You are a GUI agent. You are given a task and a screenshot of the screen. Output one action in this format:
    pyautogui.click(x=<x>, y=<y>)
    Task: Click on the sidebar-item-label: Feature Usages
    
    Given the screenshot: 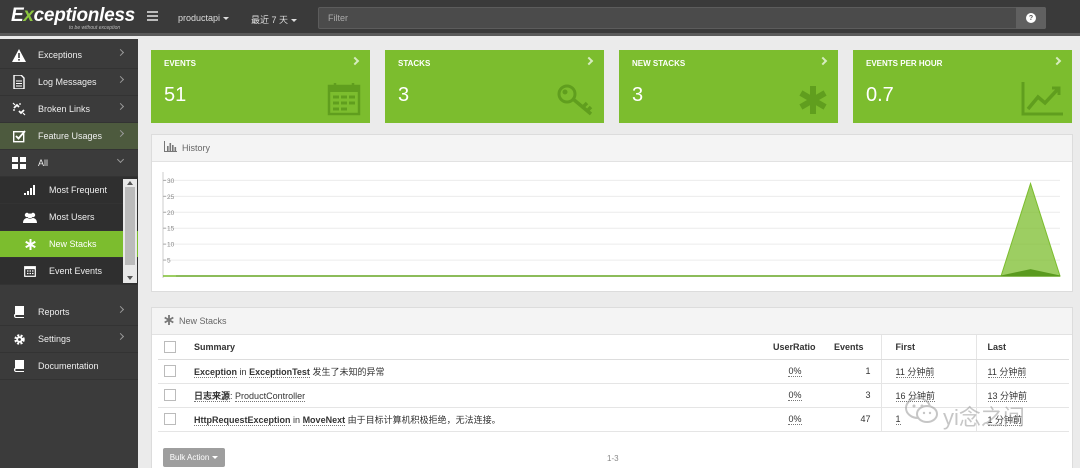 What is the action you would take?
    pyautogui.click(x=70, y=136)
    